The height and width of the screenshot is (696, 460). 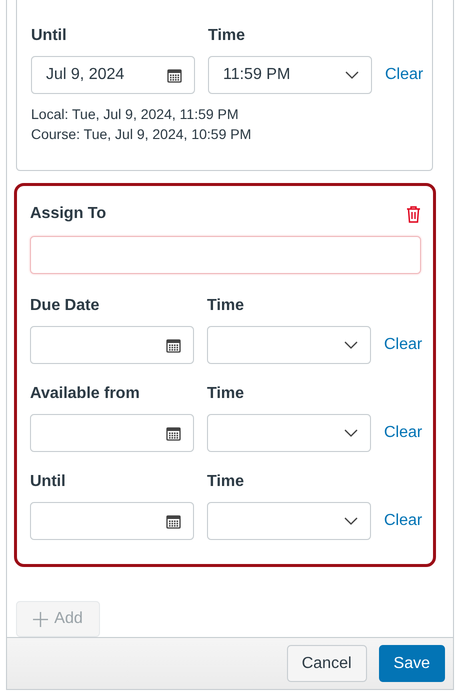 I want to click on field-label: Available from, so click(x=85, y=394).